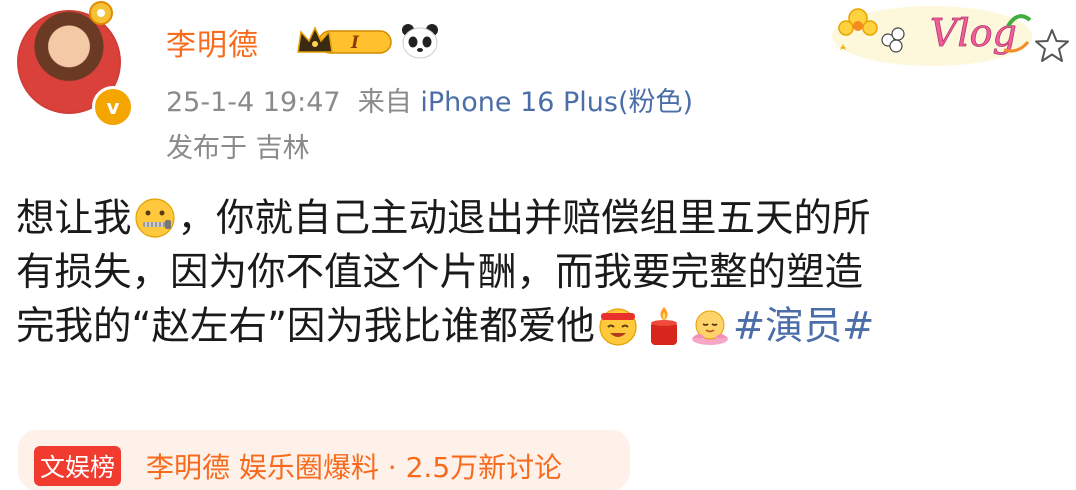 The height and width of the screenshot is (490, 1076). Describe the element at coordinates (101, 13) in the screenshot. I see `decoration-icon` at that location.